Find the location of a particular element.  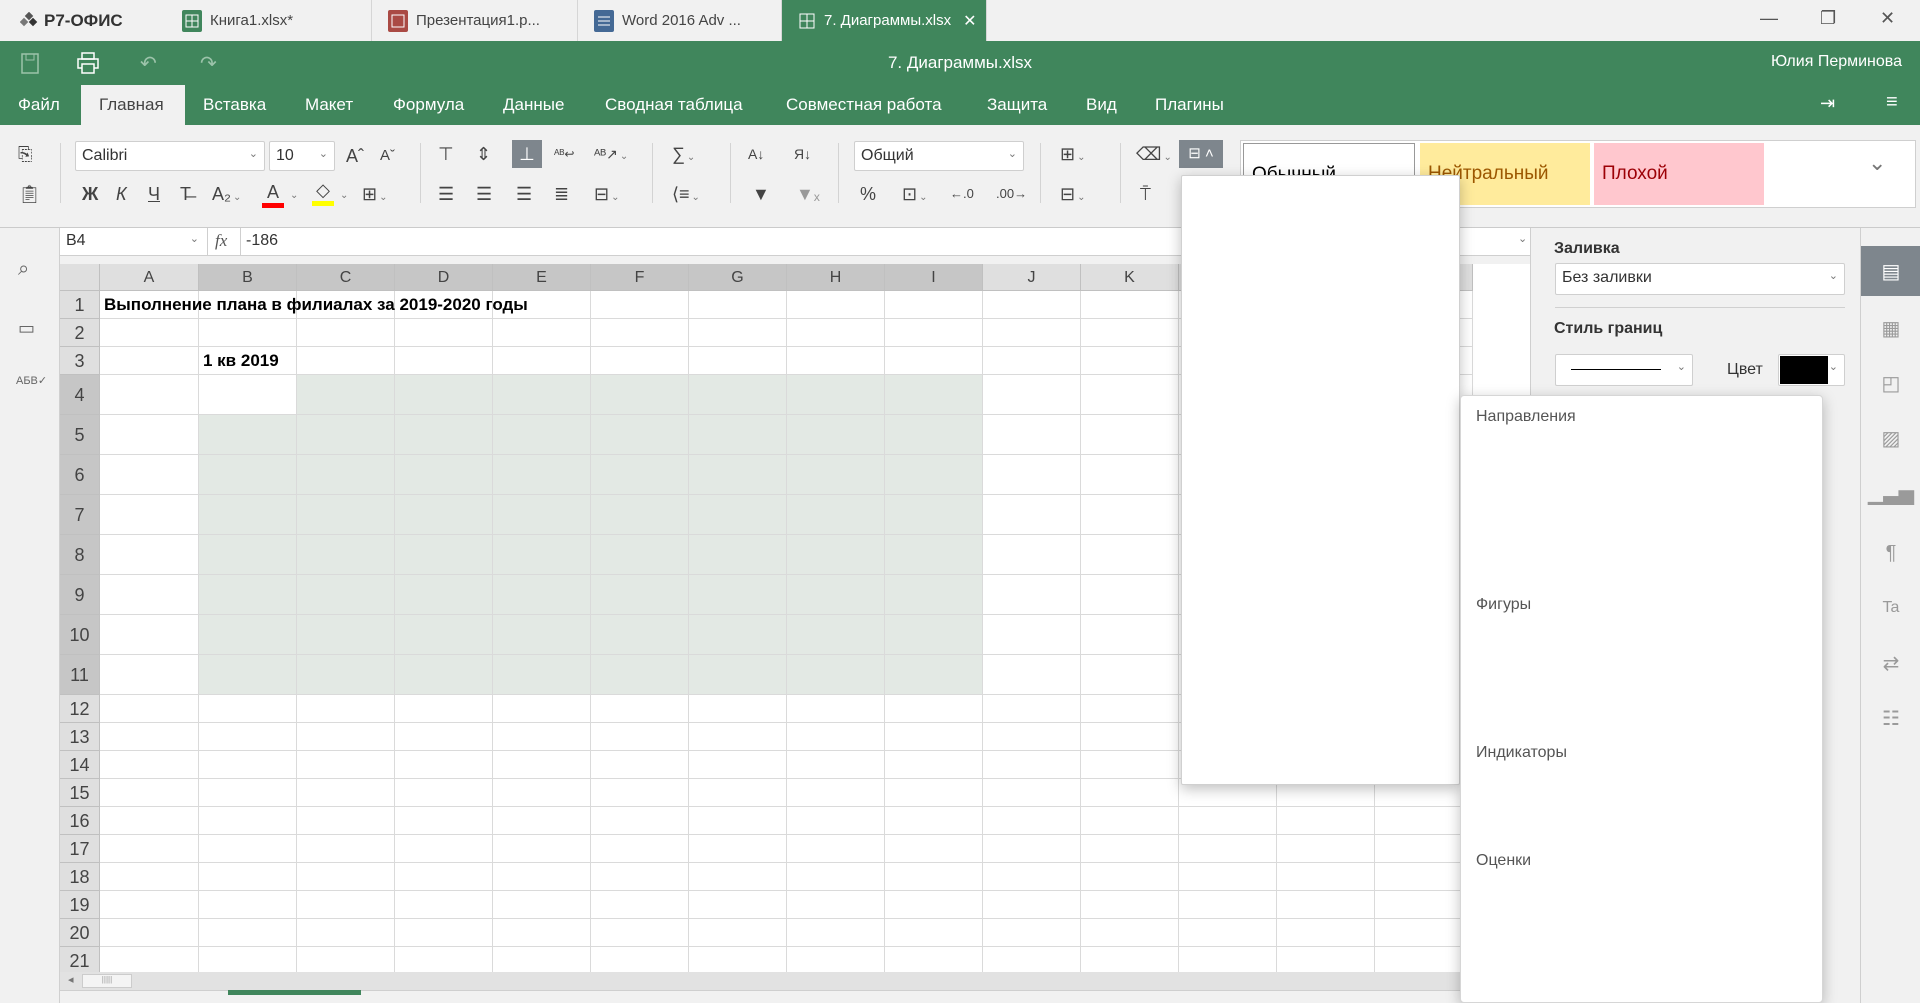

align-center-icon: ☰ is located at coordinates (484, 194).